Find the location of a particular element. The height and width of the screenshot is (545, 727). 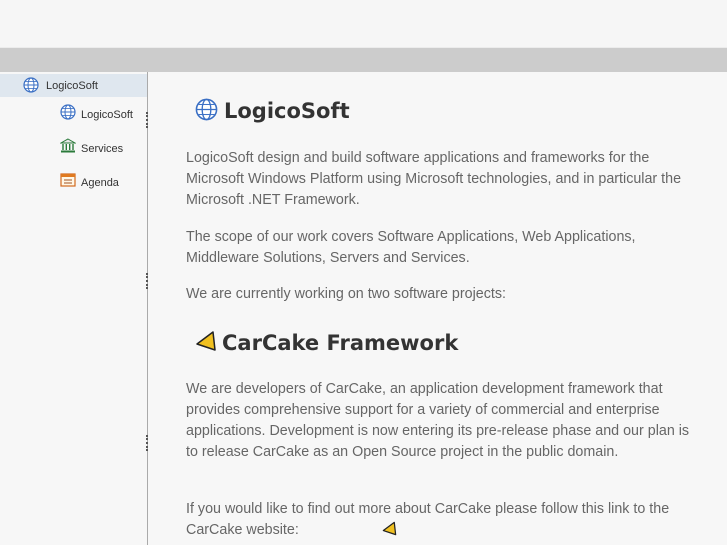

sidebar-item-label: Agenda is located at coordinates (100, 183).